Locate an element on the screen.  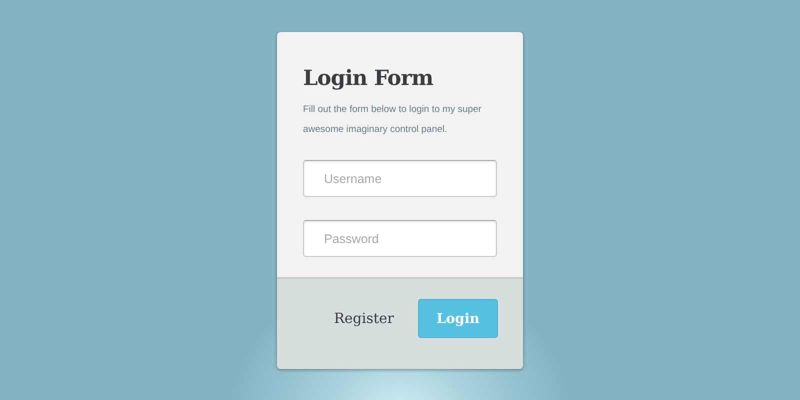
register-link: Register is located at coordinates (364, 318).